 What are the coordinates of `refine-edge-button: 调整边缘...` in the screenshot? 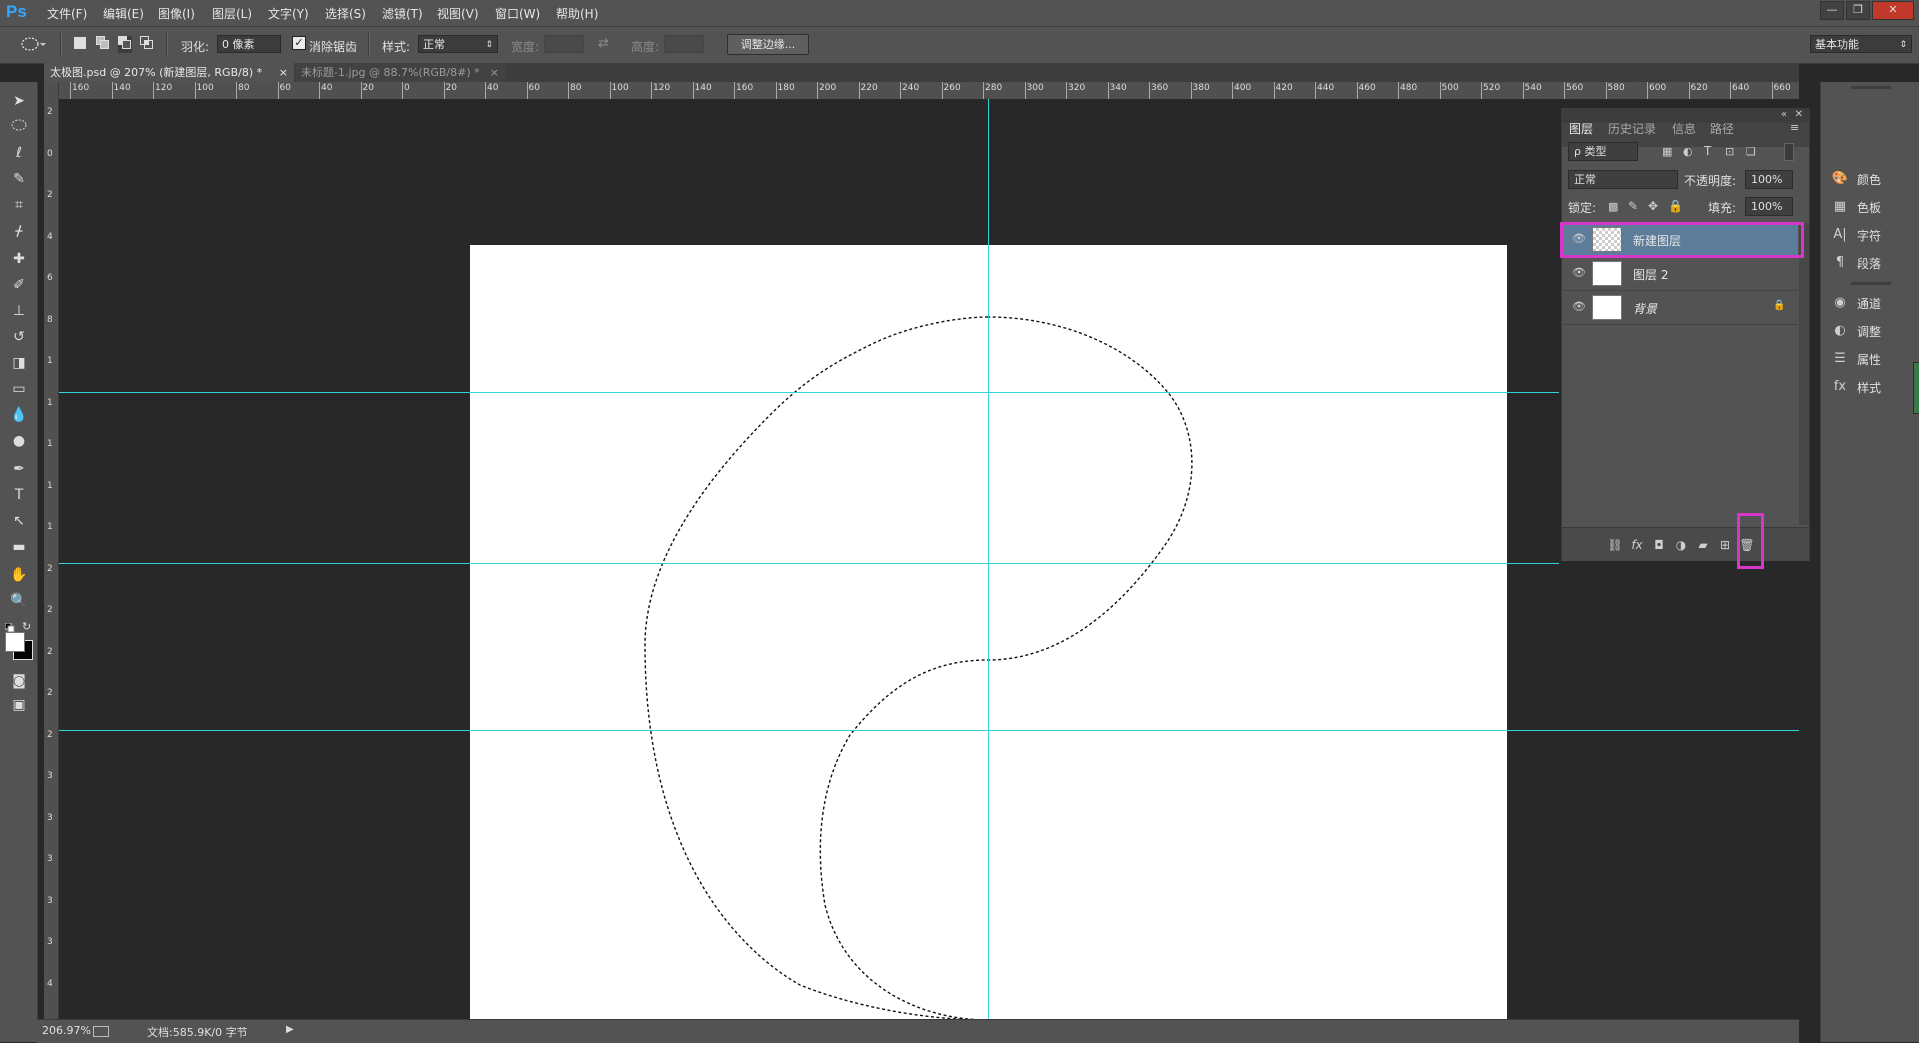 It's located at (768, 44).